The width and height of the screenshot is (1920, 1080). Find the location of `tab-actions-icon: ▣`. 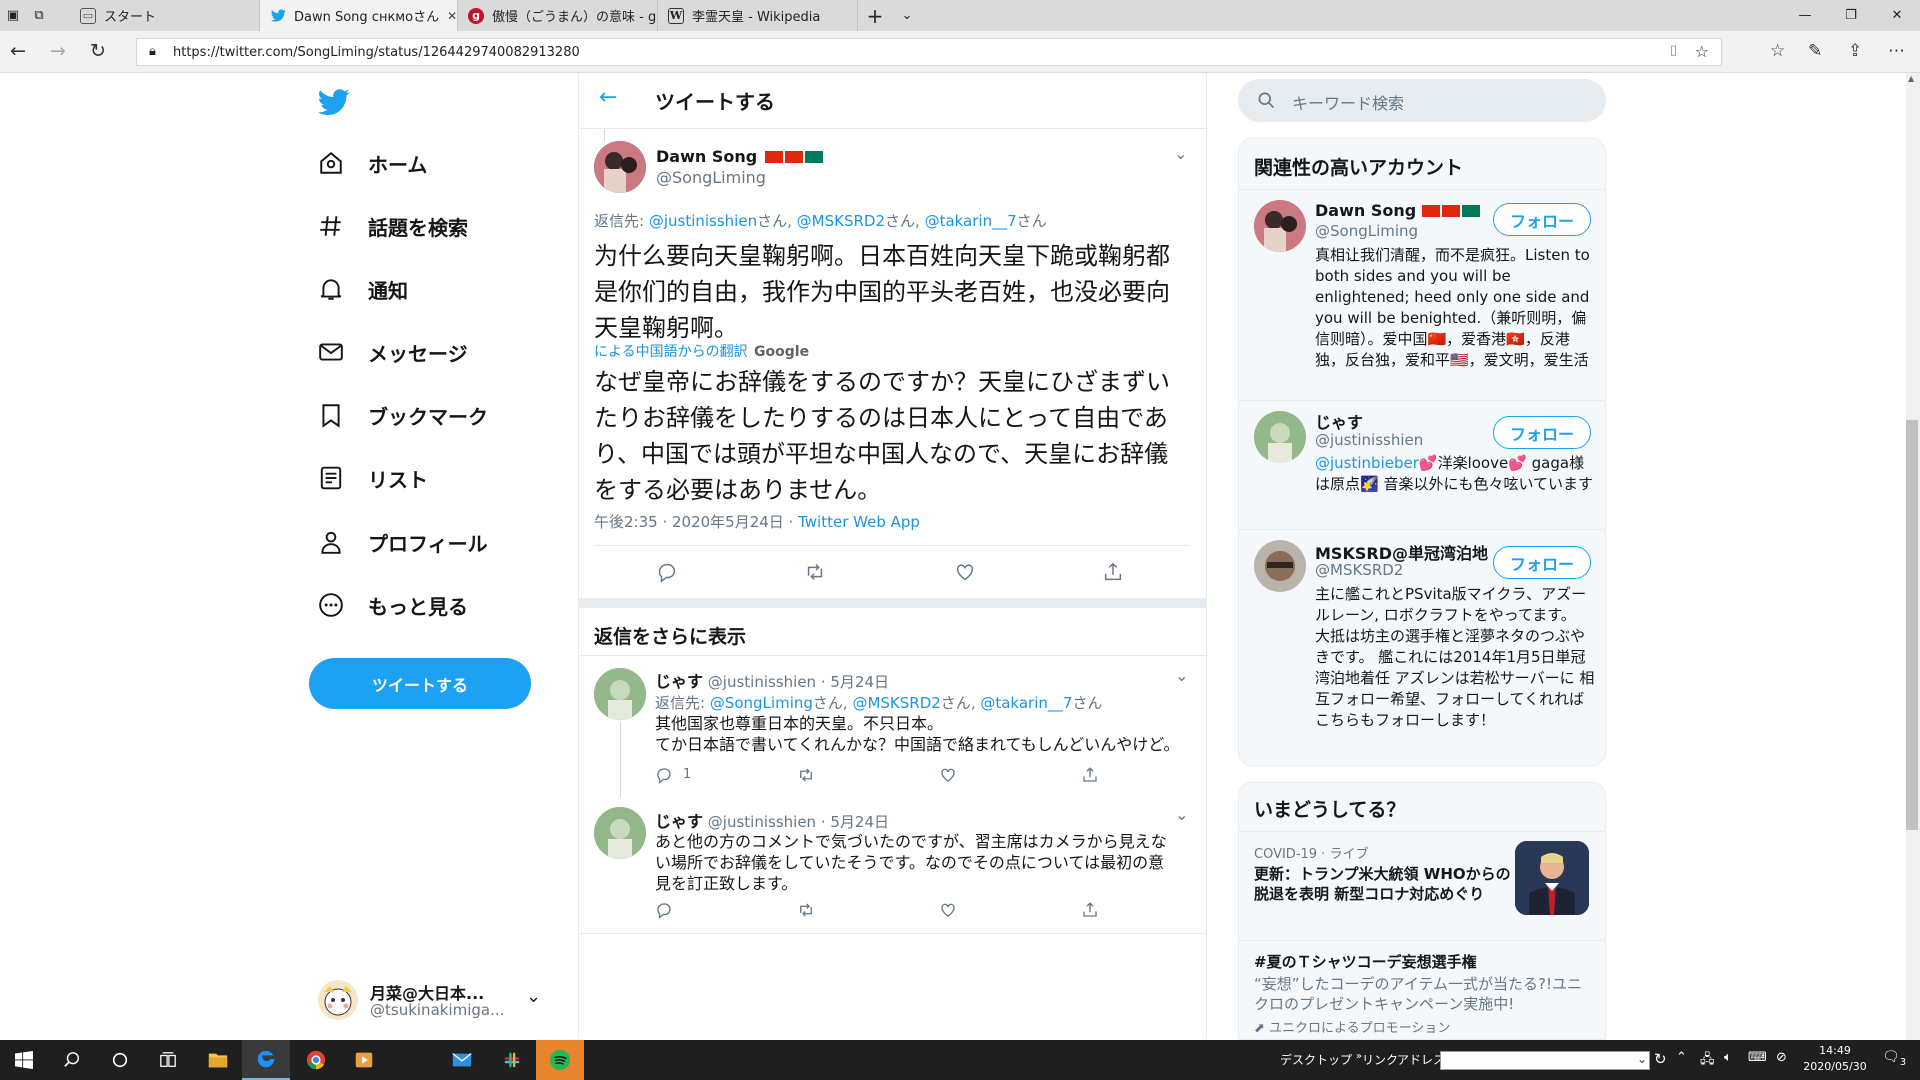

tab-actions-icon: ▣ is located at coordinates (13, 15).